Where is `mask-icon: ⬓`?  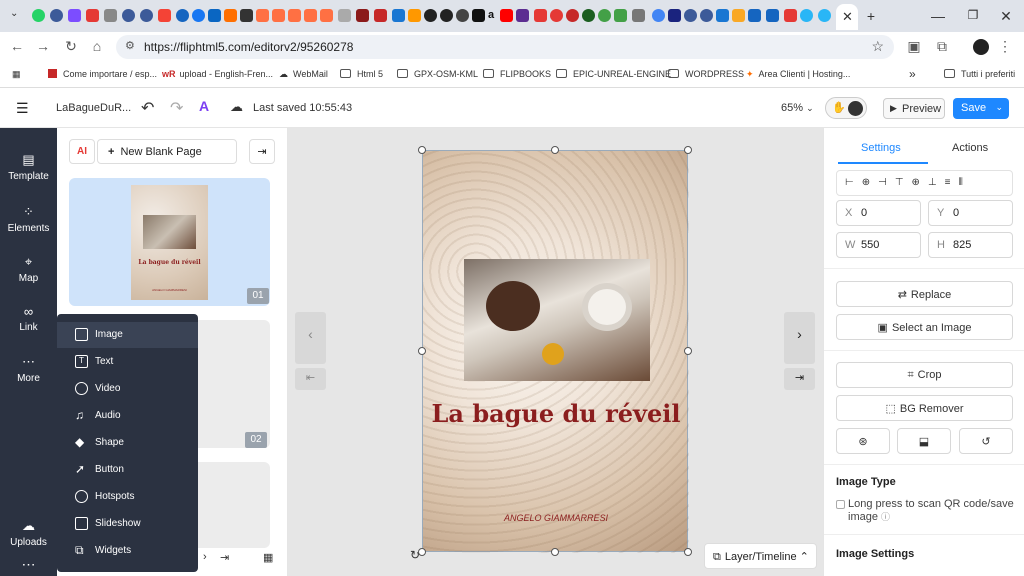 mask-icon: ⬓ is located at coordinates (924, 441).